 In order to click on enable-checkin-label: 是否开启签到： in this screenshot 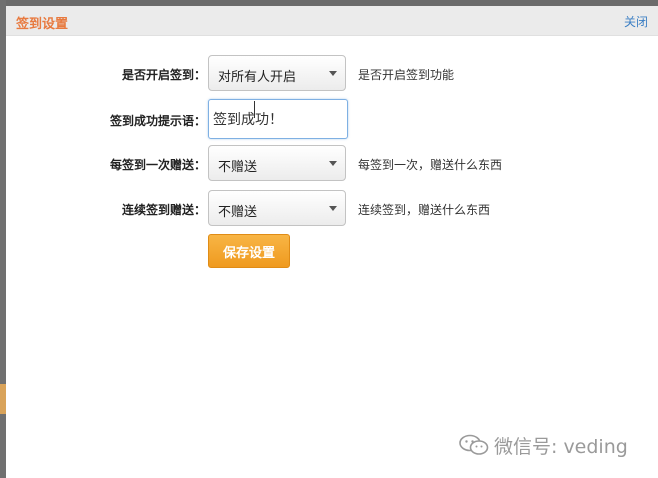, I will do `click(163, 75)`.